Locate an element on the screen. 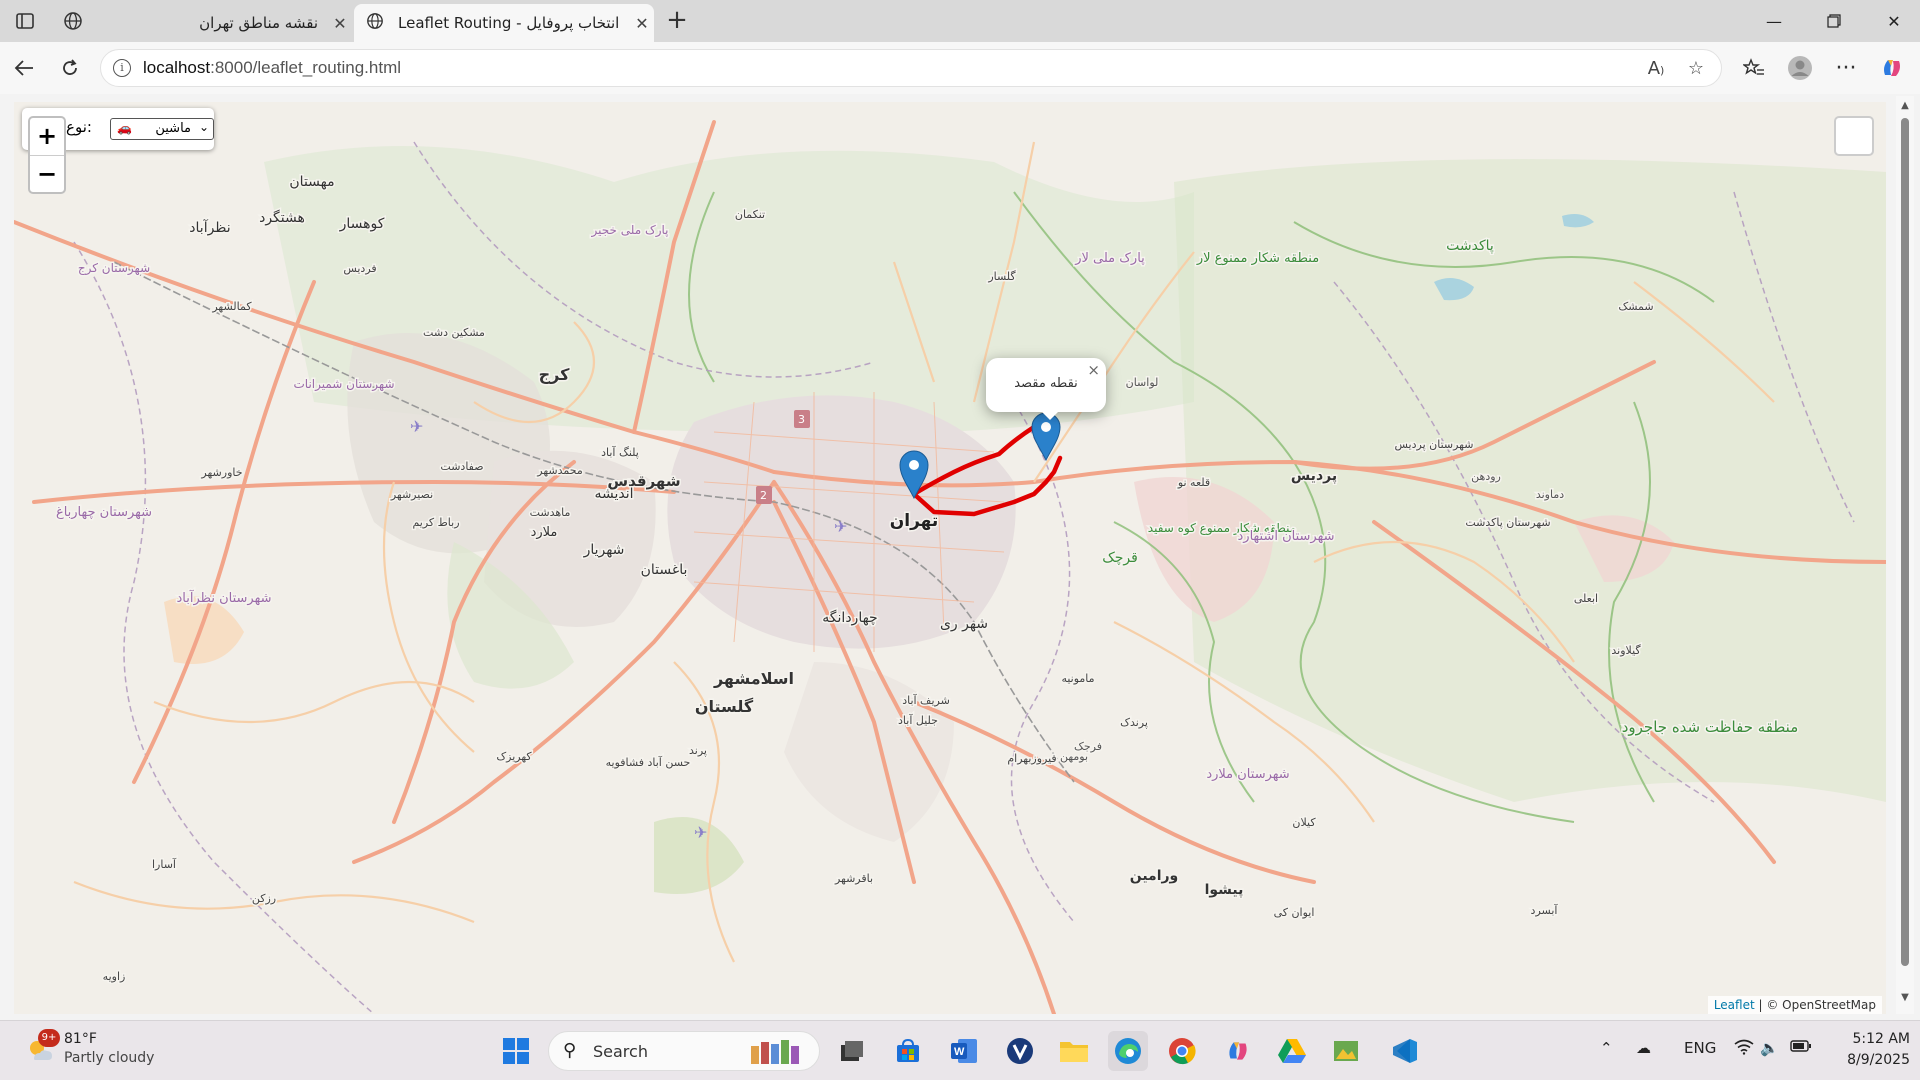 This screenshot has height=1080, width=1920. weather-widget: 9+ 81°F Partly cloudy is located at coordinates (120, 1051).